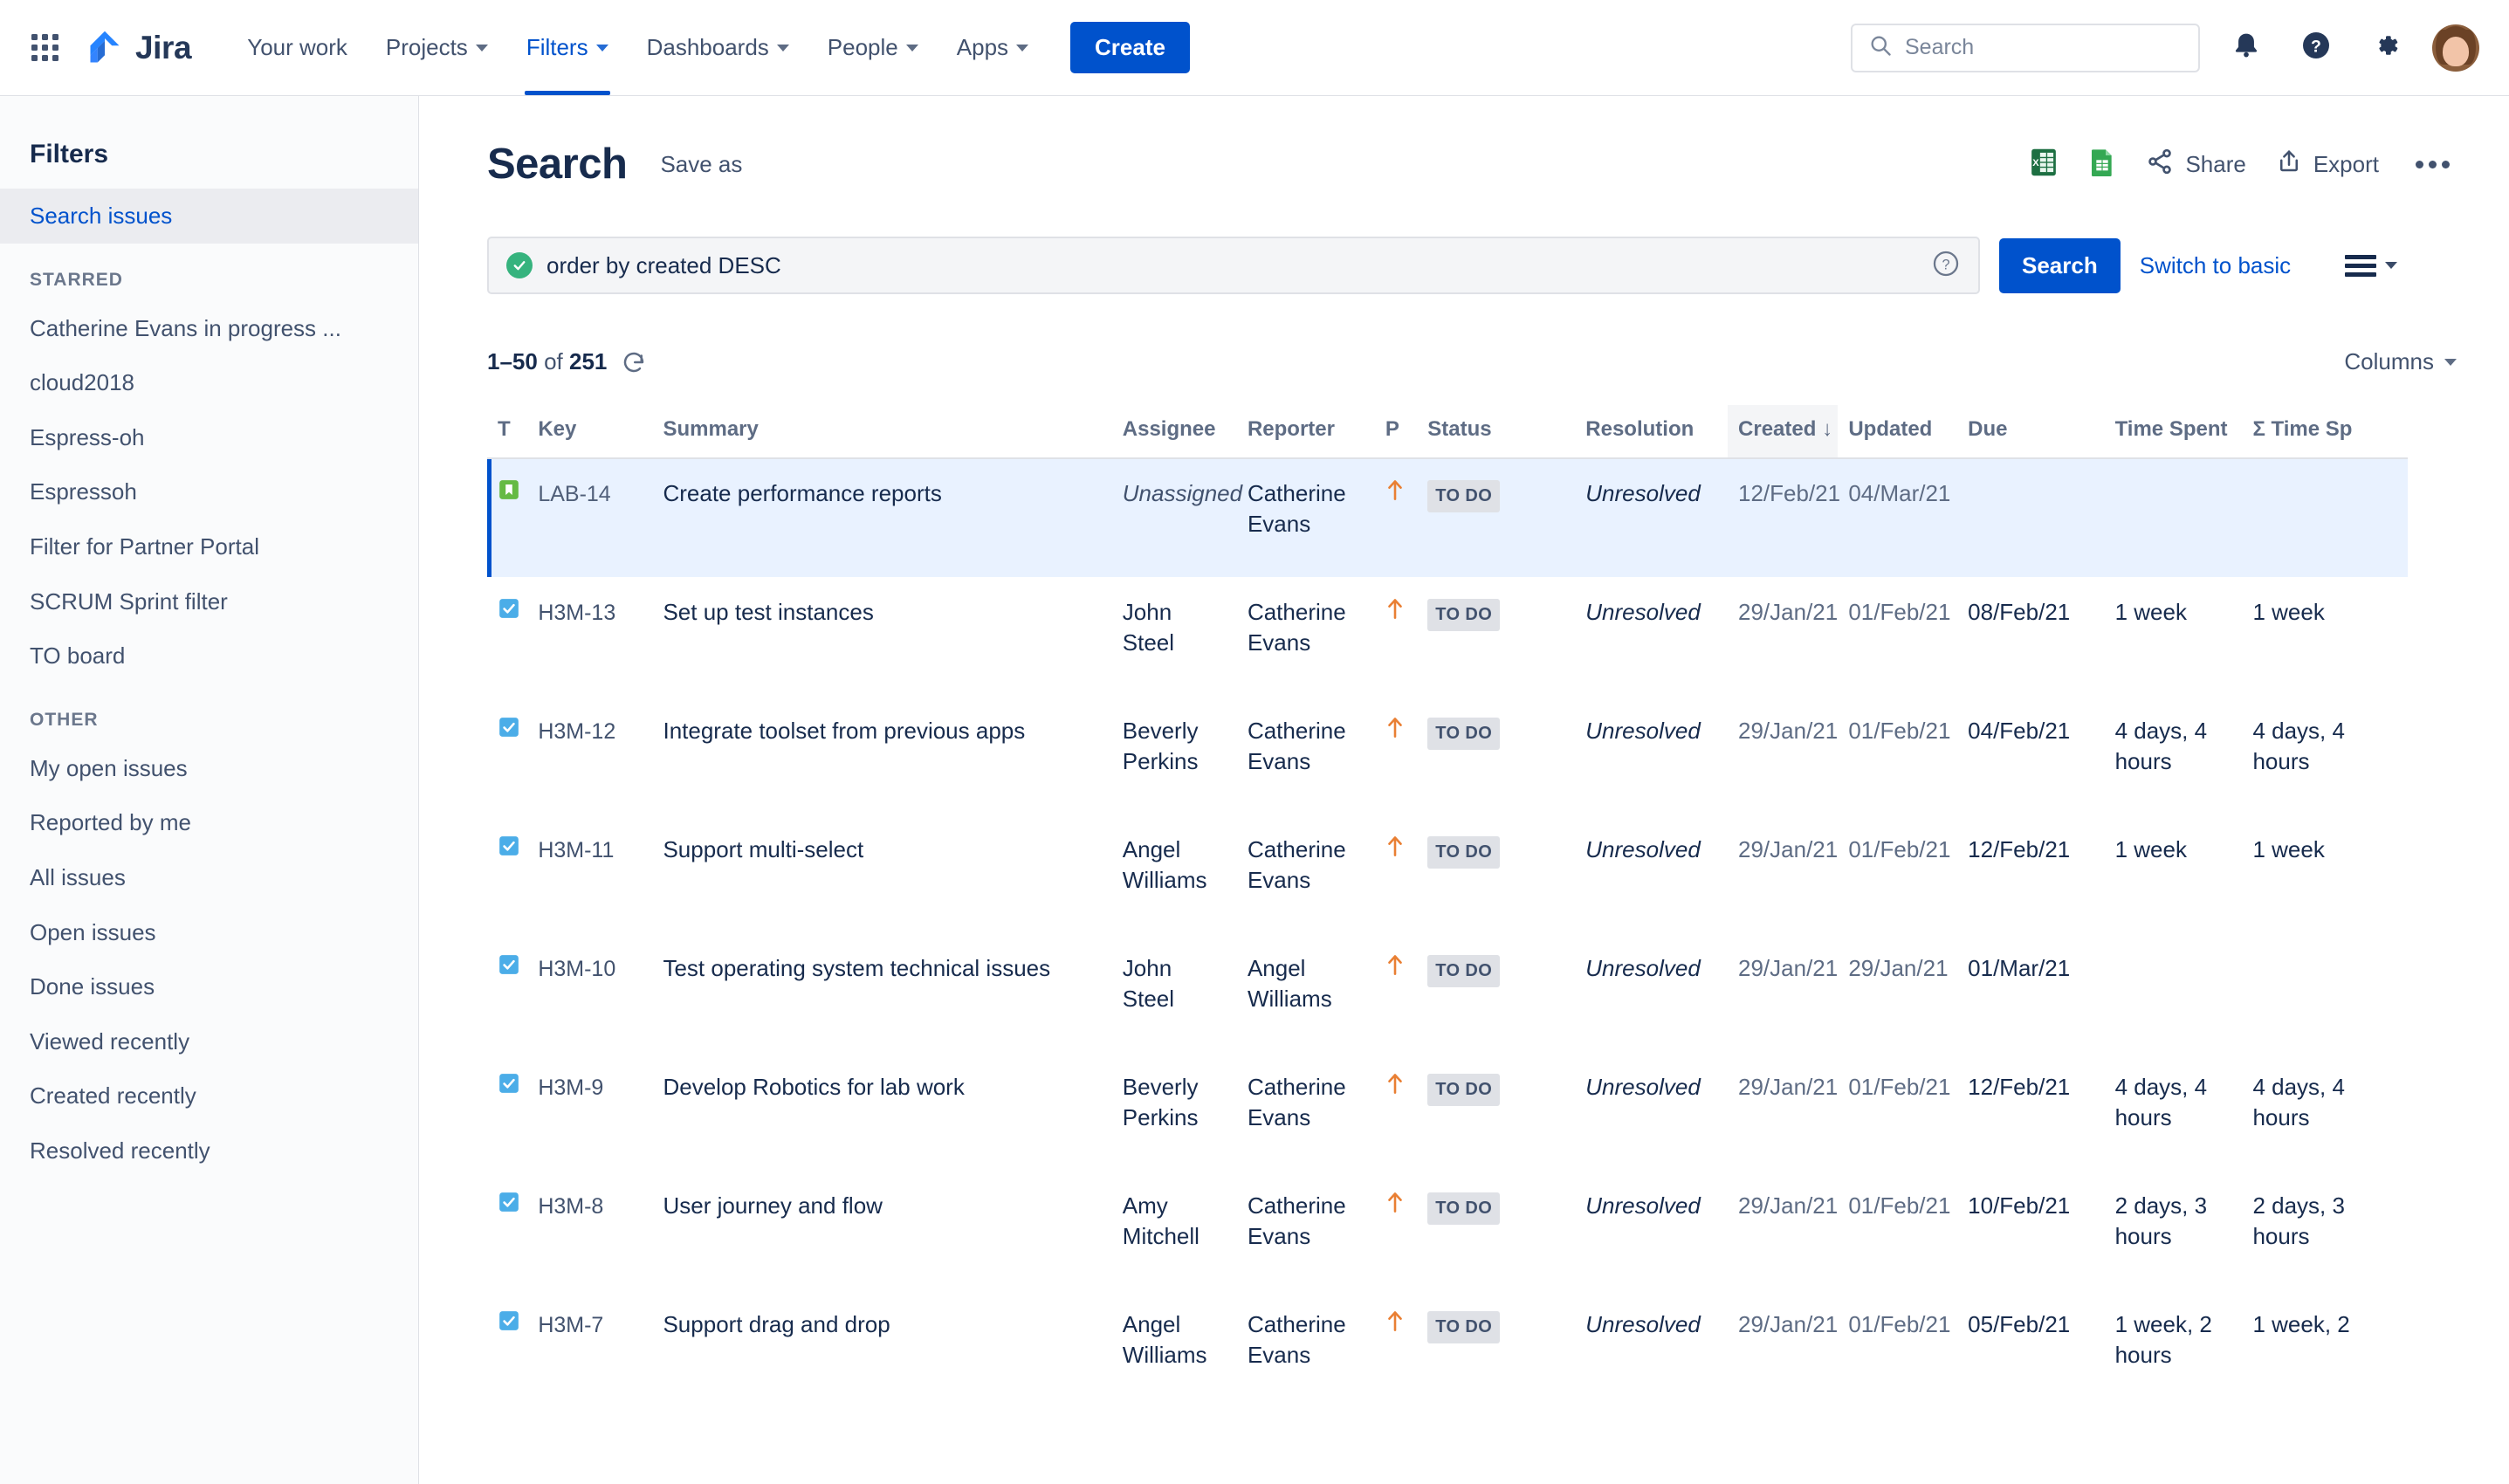 The width and height of the screenshot is (2509, 1484). I want to click on cell-assignee: Angel Williams, so click(1174, 874).